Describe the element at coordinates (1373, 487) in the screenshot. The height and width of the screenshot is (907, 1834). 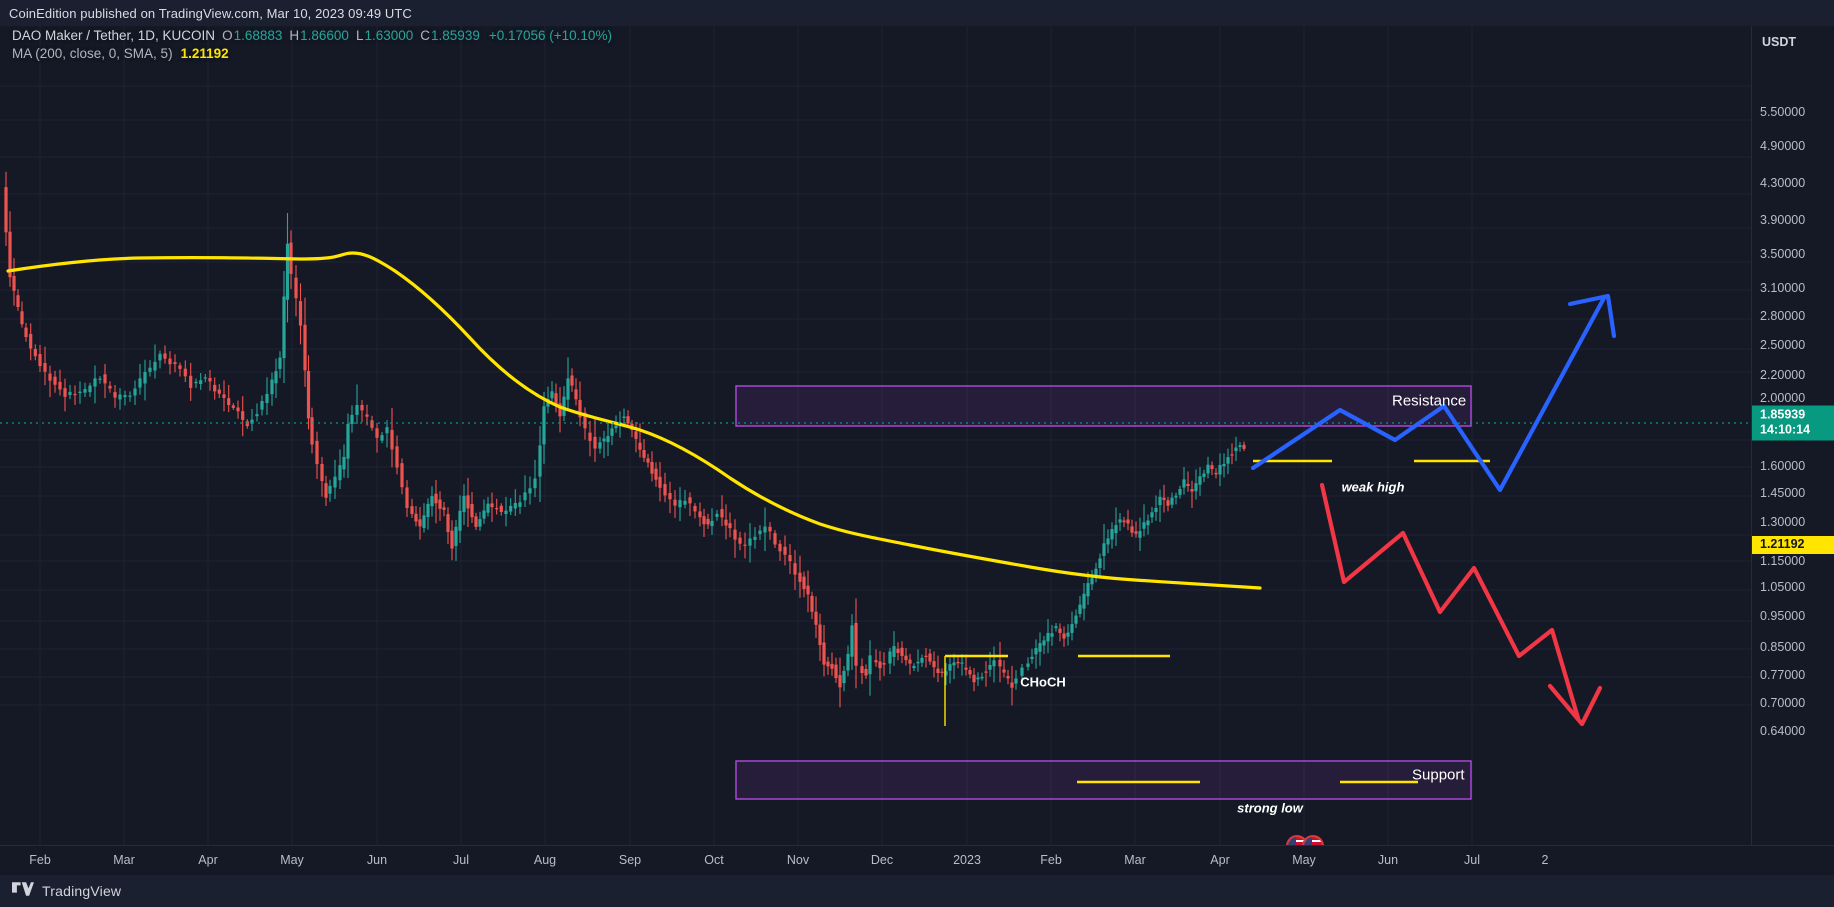
I see `weak-high-label: weak high` at that location.